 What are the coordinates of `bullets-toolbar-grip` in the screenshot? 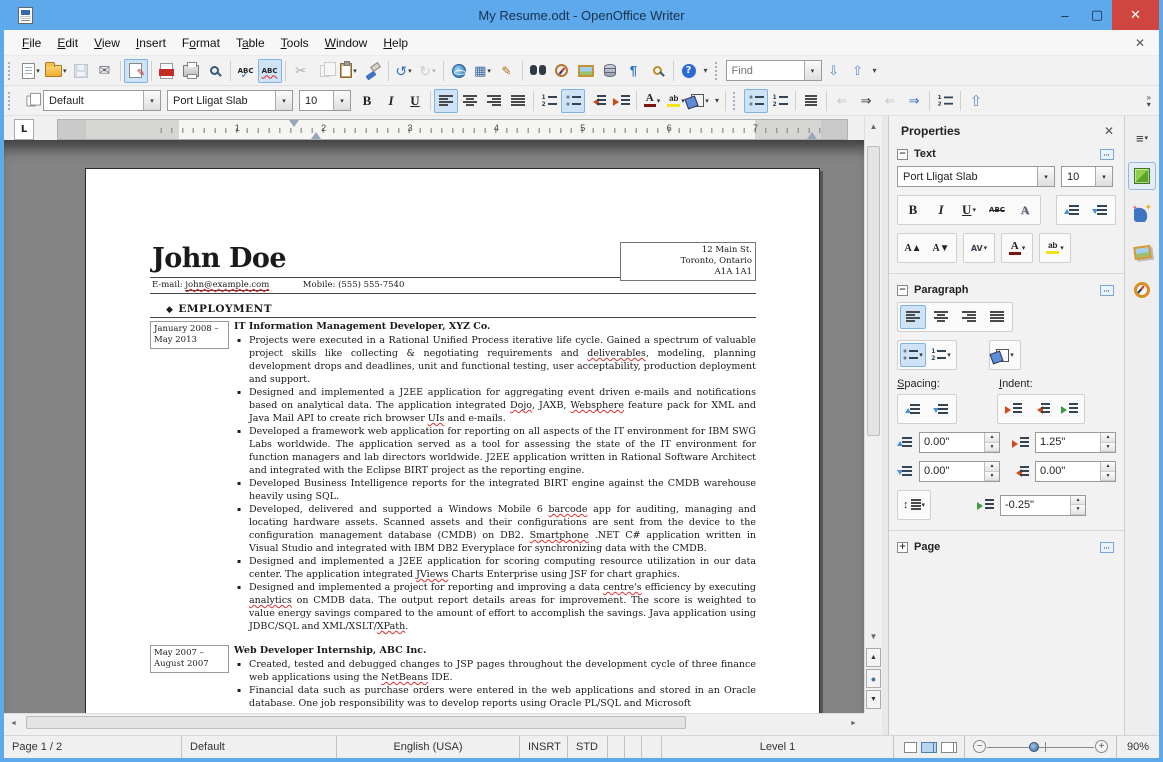 It's located at (736, 100).